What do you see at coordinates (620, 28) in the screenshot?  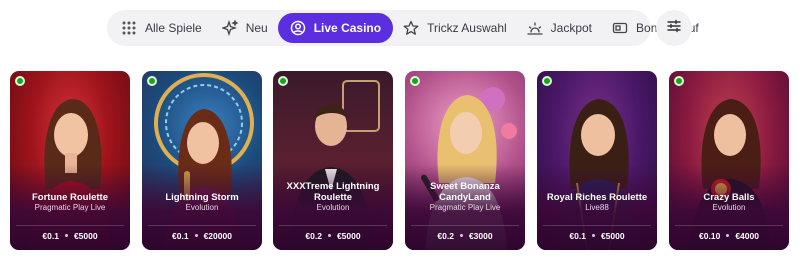 I see `ticket-icon` at bounding box center [620, 28].